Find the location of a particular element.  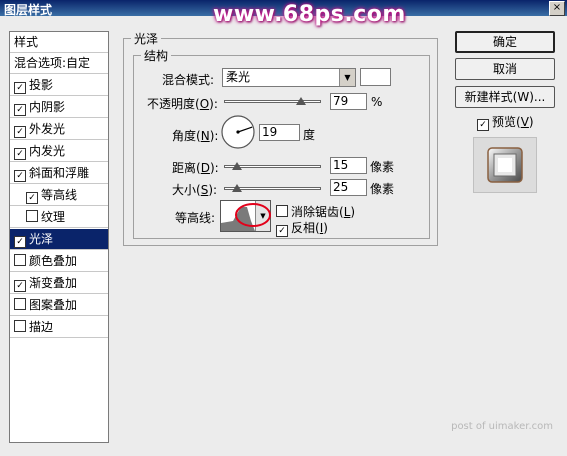

style-item-texture: 纹理 is located at coordinates (59, 217).